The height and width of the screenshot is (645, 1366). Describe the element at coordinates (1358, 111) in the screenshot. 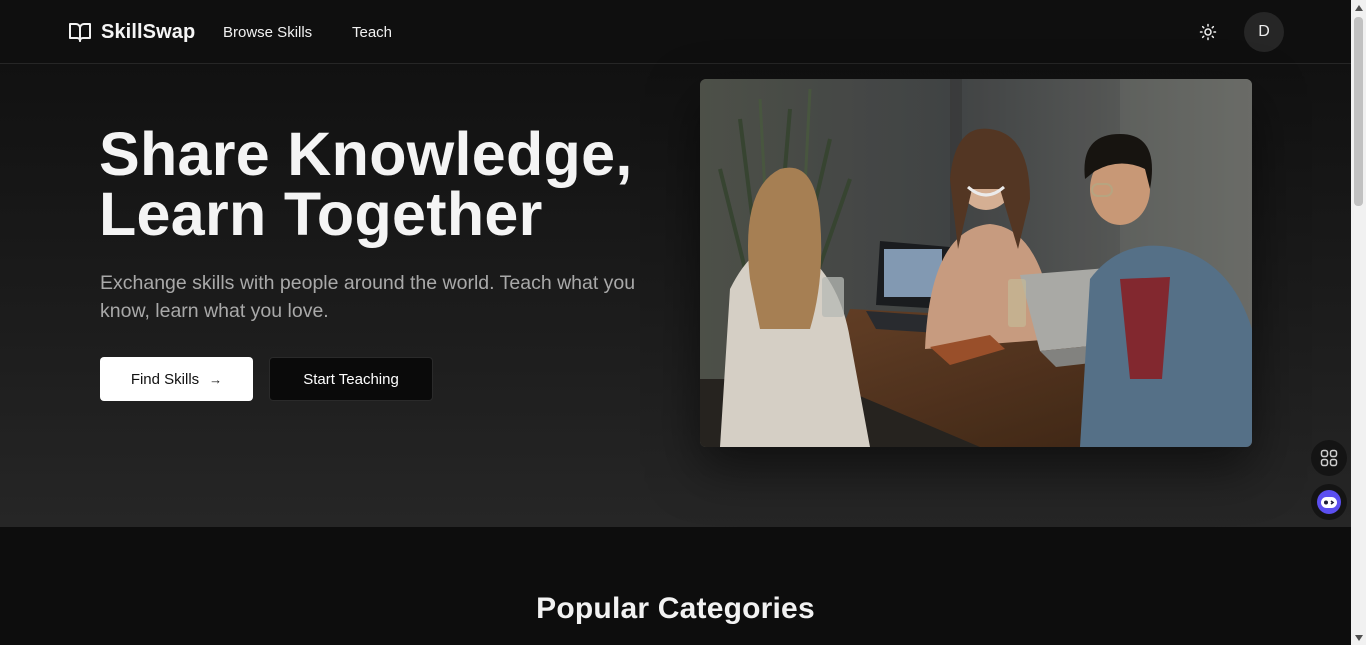

I see `scrollbar-thumb` at that location.